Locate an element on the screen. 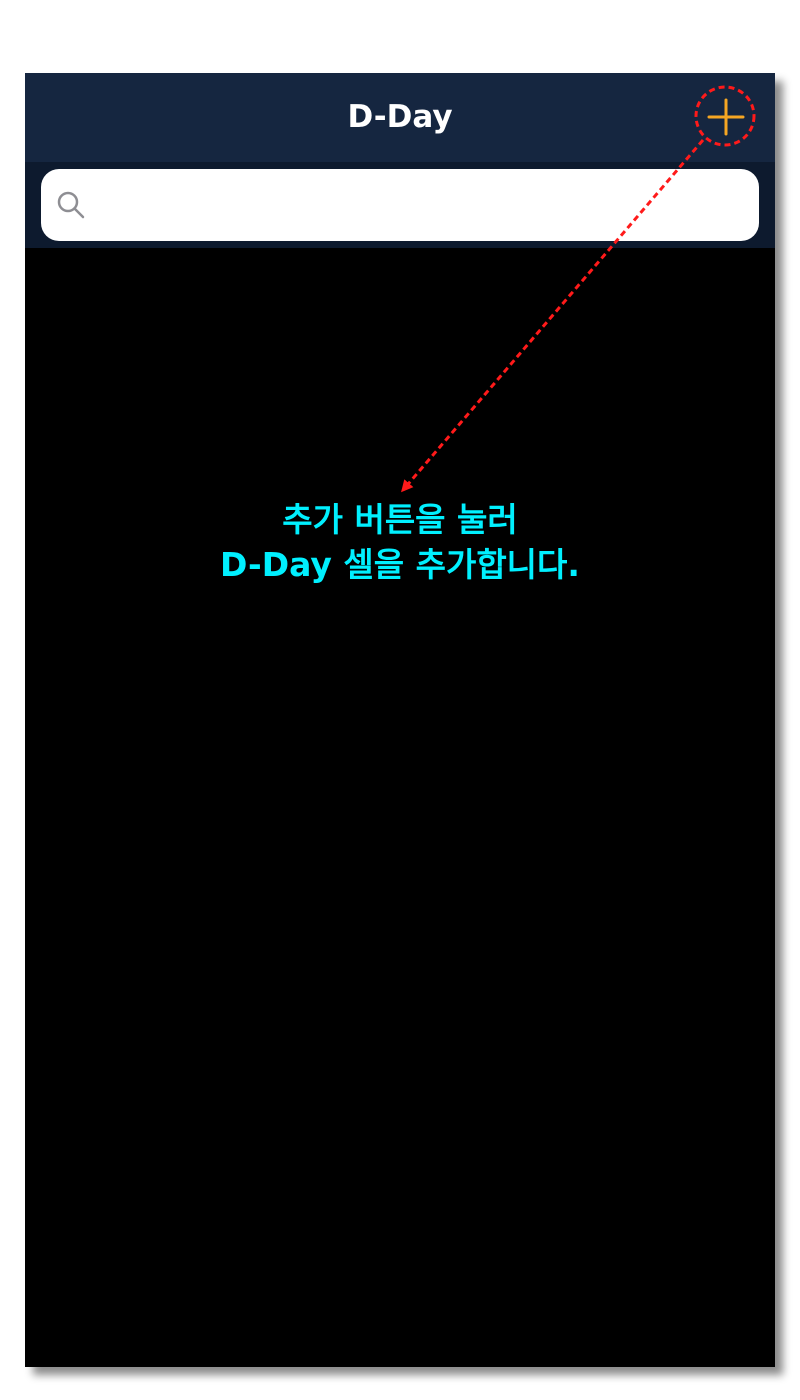  search-bar is located at coordinates (400, 205).